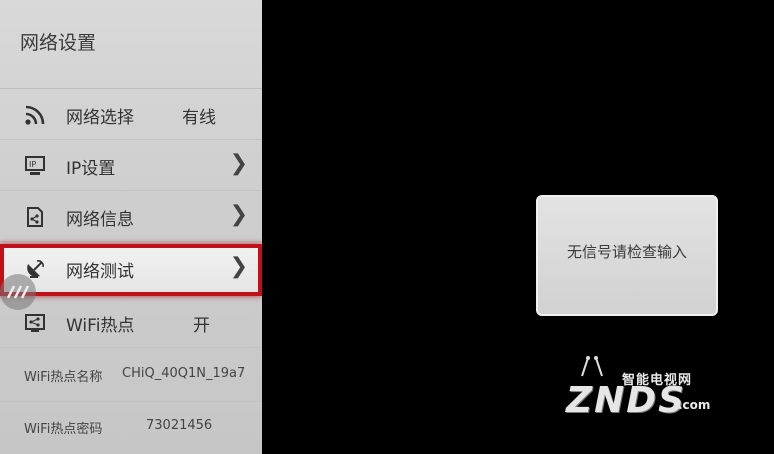  I want to click on detail-value: 73021456, so click(179, 425).